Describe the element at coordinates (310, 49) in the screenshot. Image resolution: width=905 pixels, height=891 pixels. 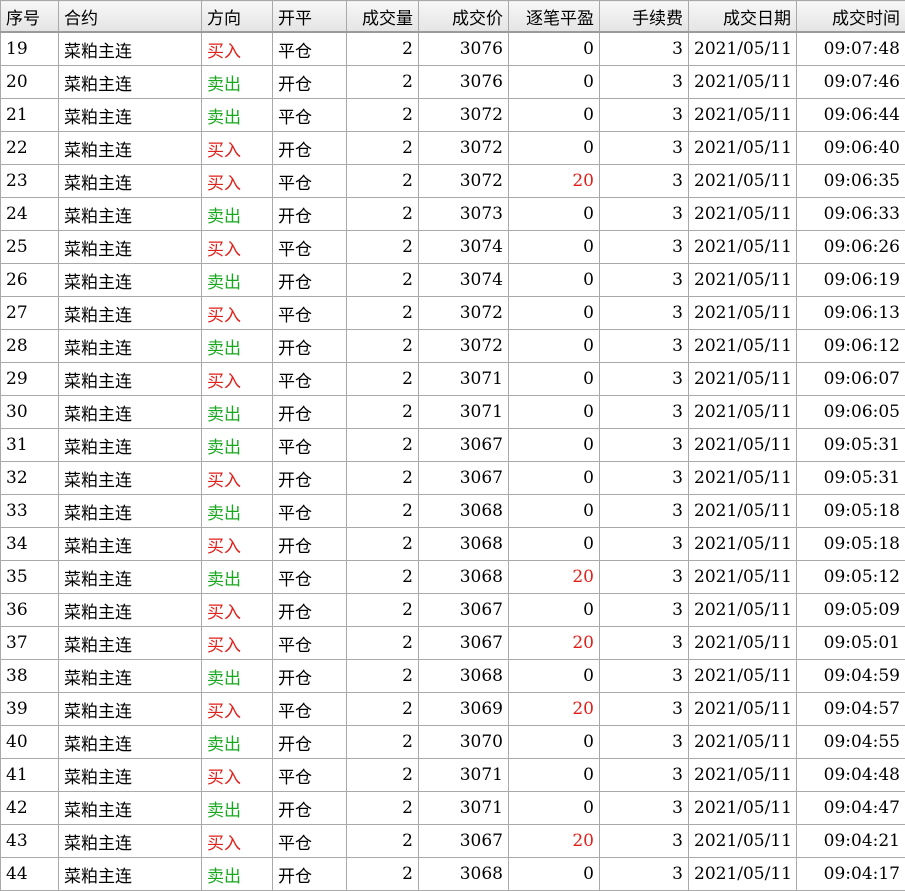
I see `cell-open-close: 平仓` at that location.